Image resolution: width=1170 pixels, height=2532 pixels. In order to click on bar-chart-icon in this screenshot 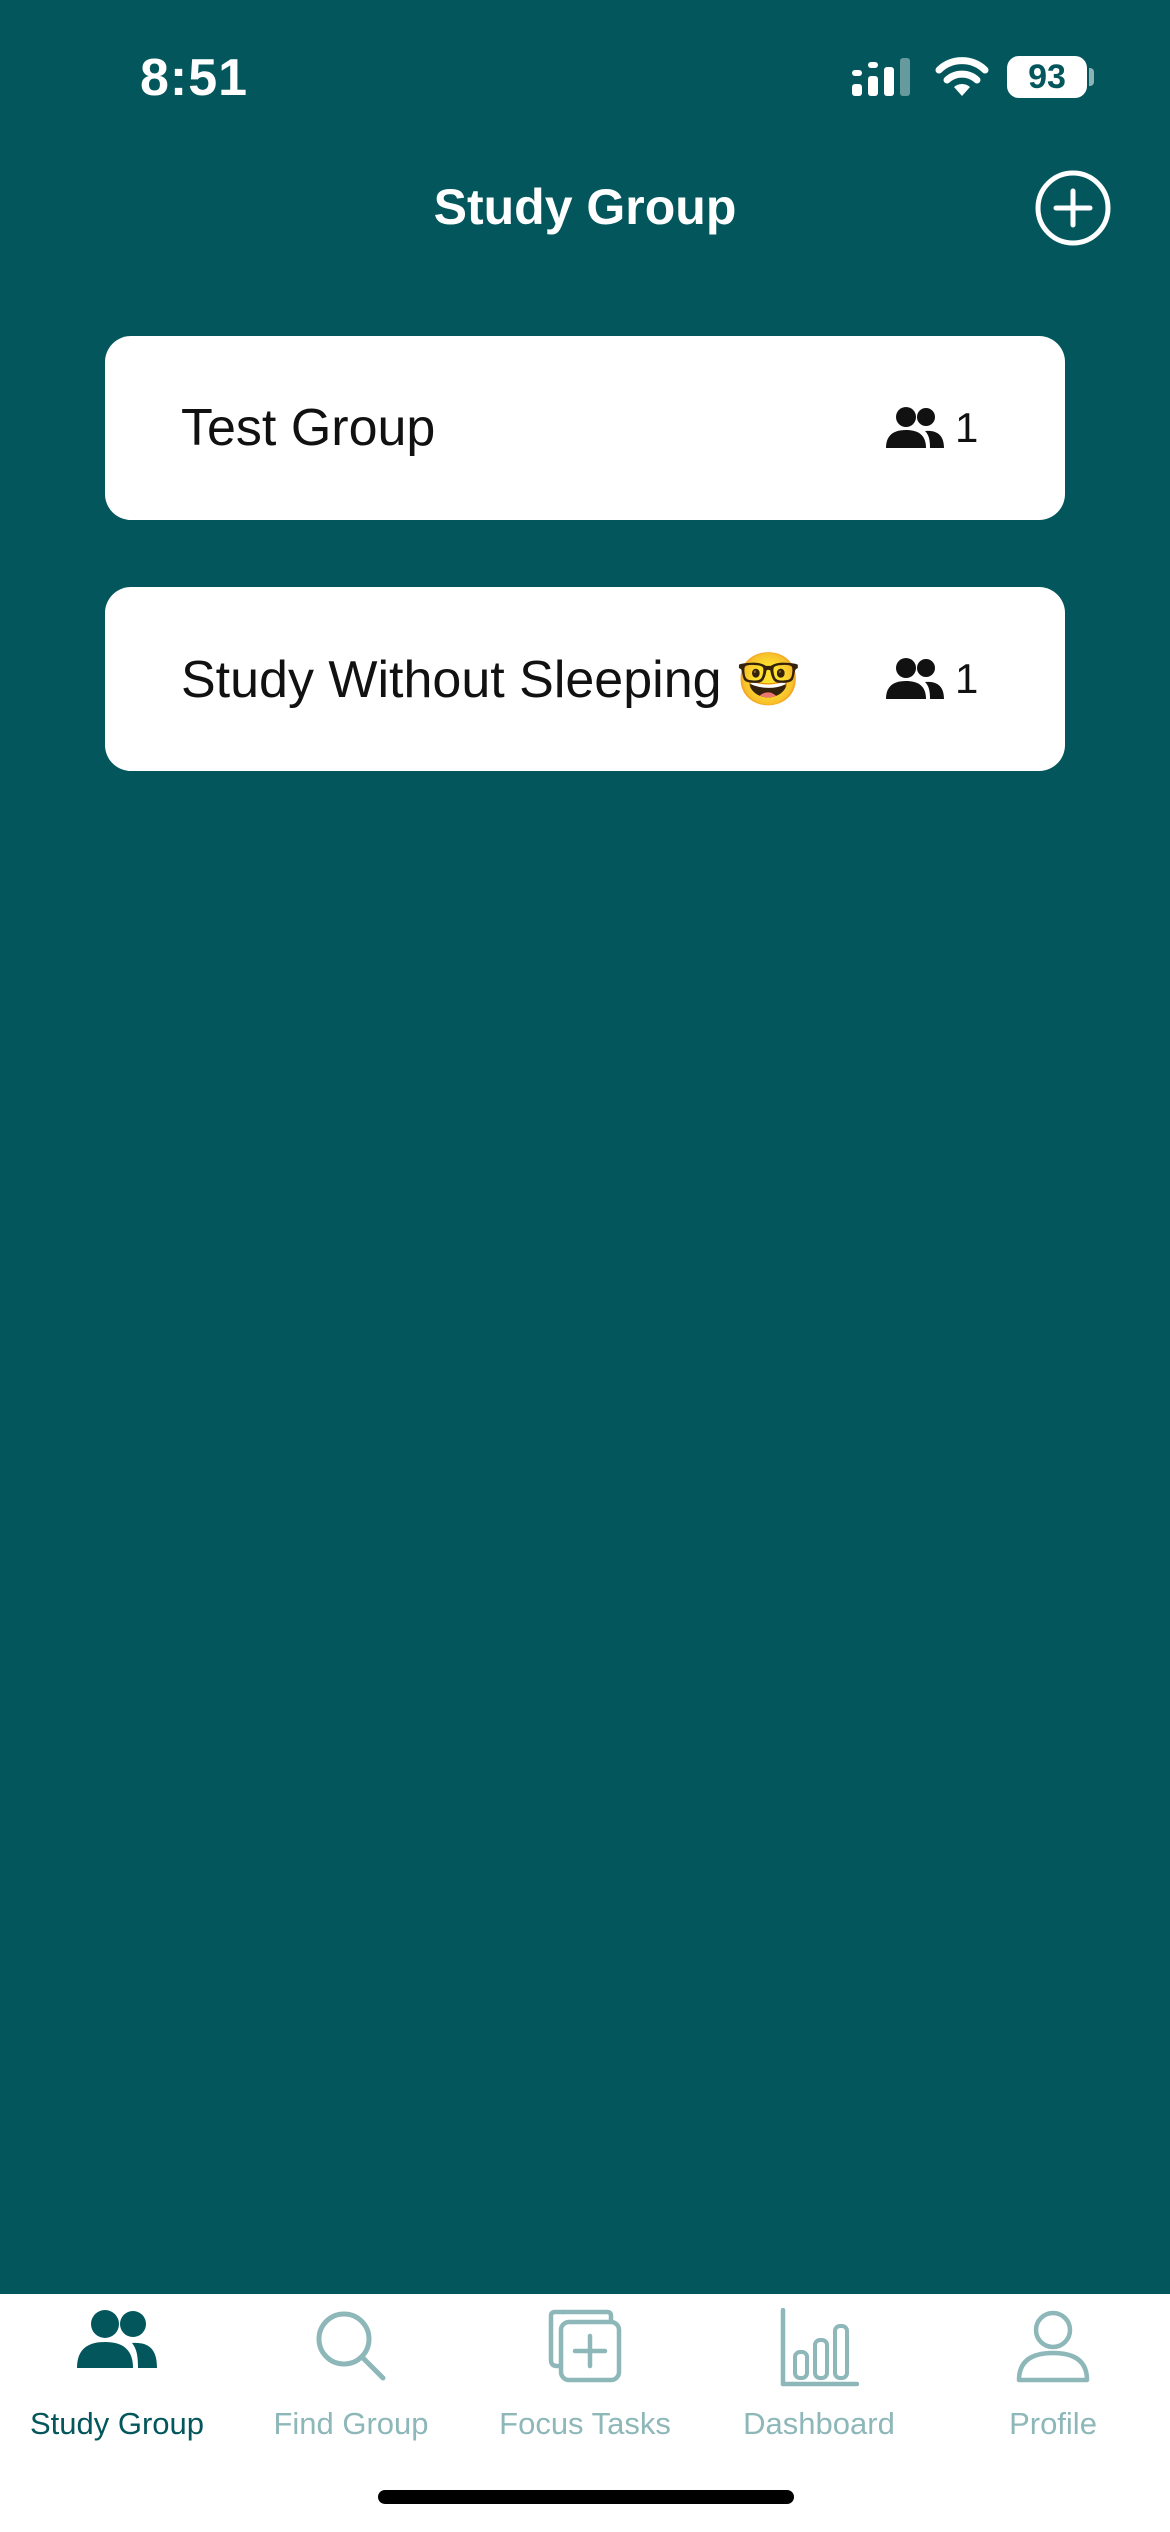, I will do `click(819, 2347)`.